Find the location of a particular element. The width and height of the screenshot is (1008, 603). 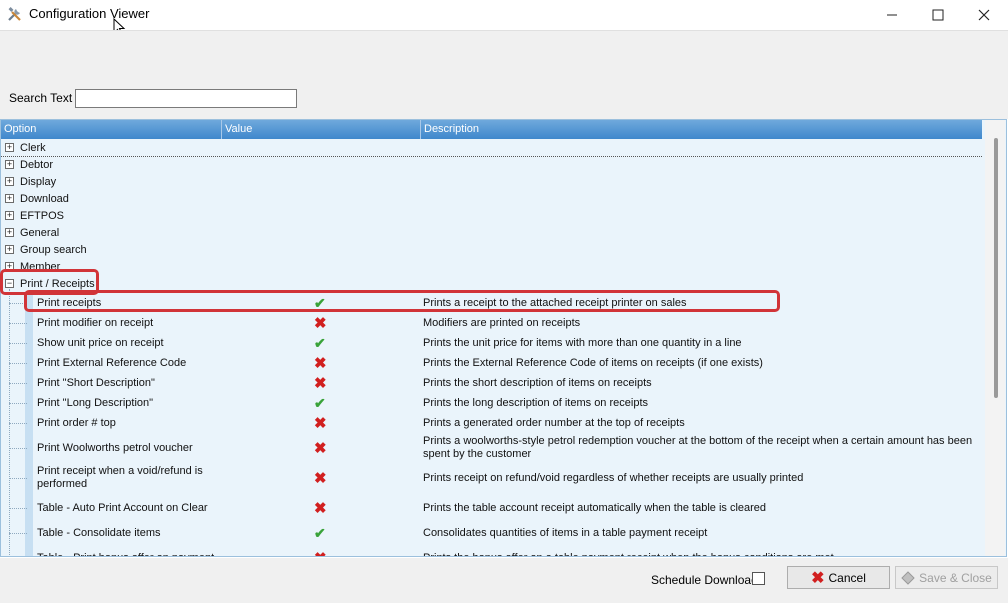

bottom-bar: Schedule Download ✖ Cancel Save & Close is located at coordinates (504, 580).